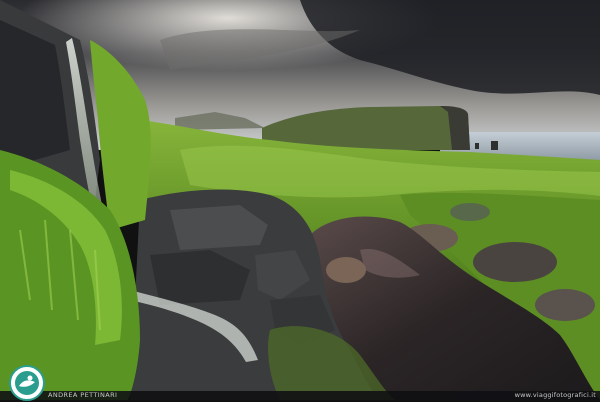 The height and width of the screenshot is (402, 600). I want to click on photographer-credit: ANDREA PETTINARI, so click(85, 395).